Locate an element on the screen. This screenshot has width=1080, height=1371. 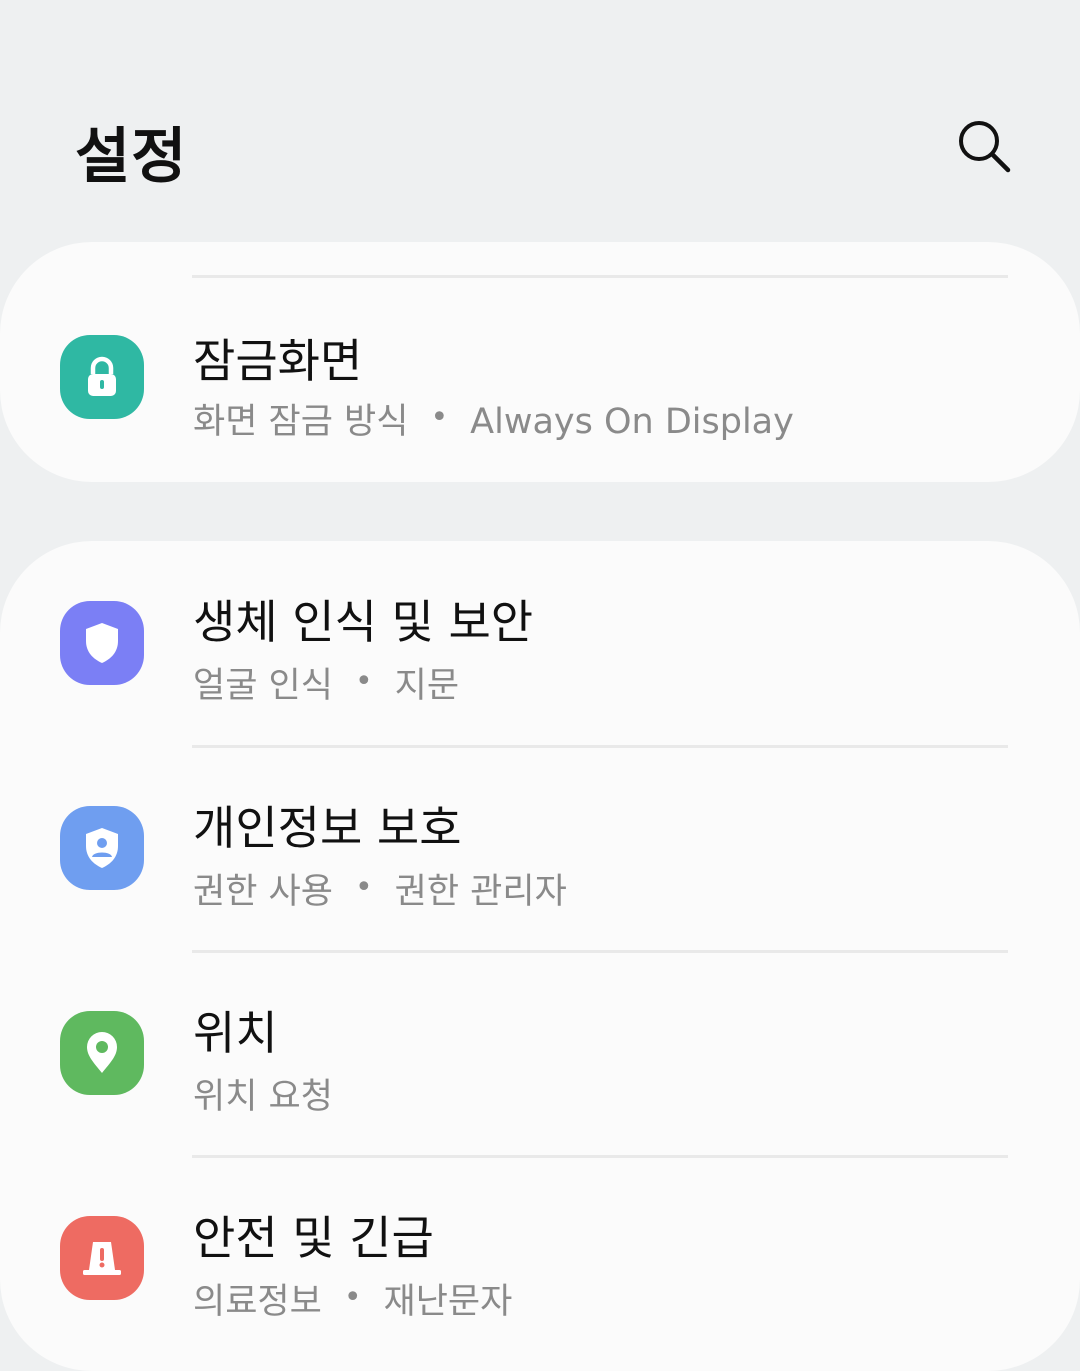
lock-icon is located at coordinates (102, 377).